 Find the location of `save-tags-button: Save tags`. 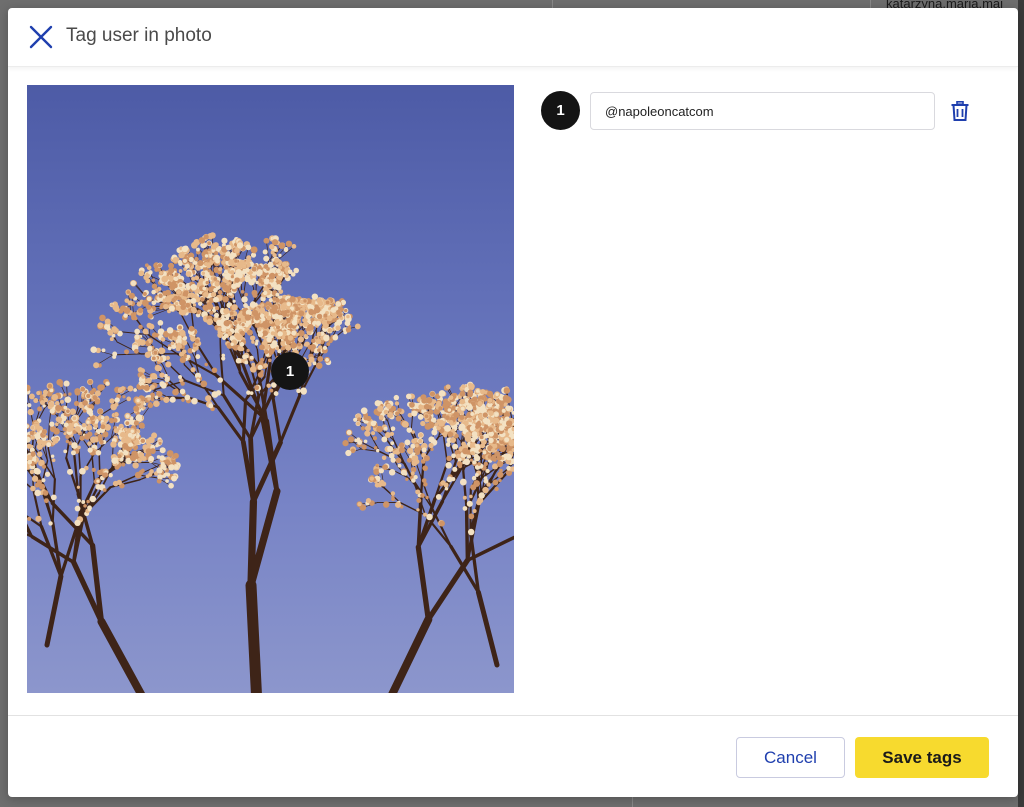

save-tags-button: Save tags is located at coordinates (922, 757).